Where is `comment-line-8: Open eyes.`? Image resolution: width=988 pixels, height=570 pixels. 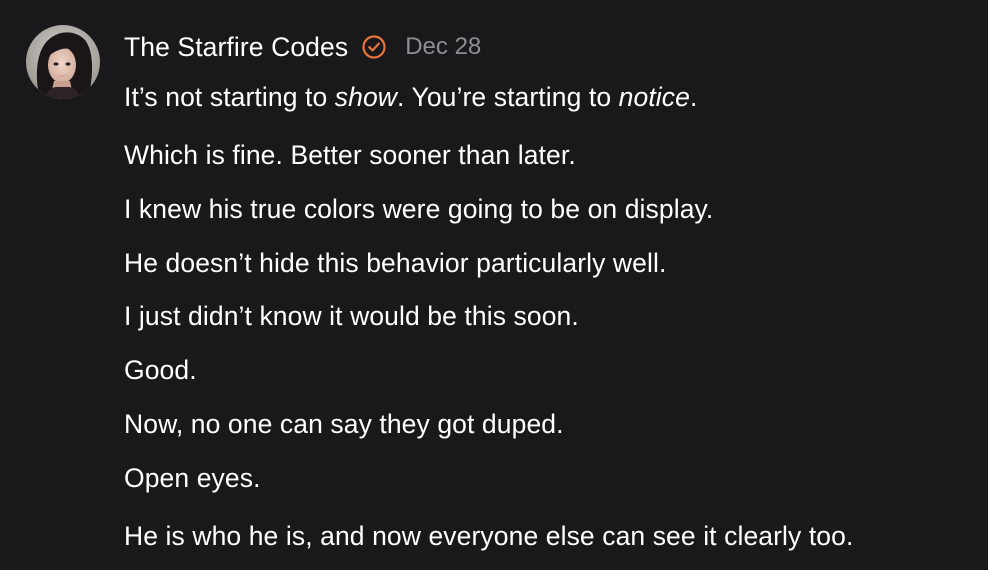 comment-line-8: Open eyes. is located at coordinates (192, 478).